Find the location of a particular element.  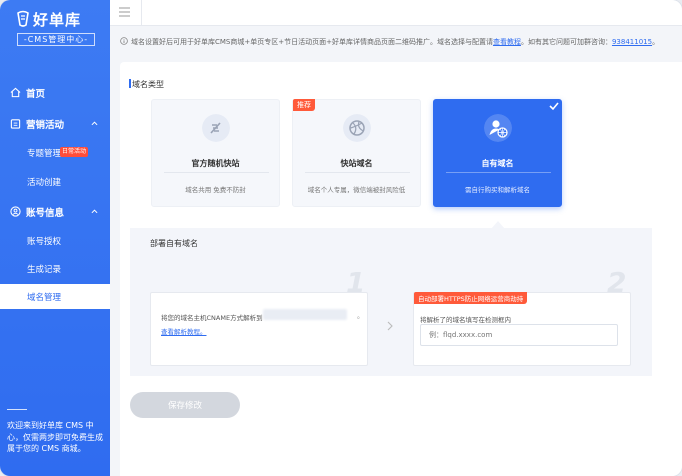

info-icon is located at coordinates (124, 41).